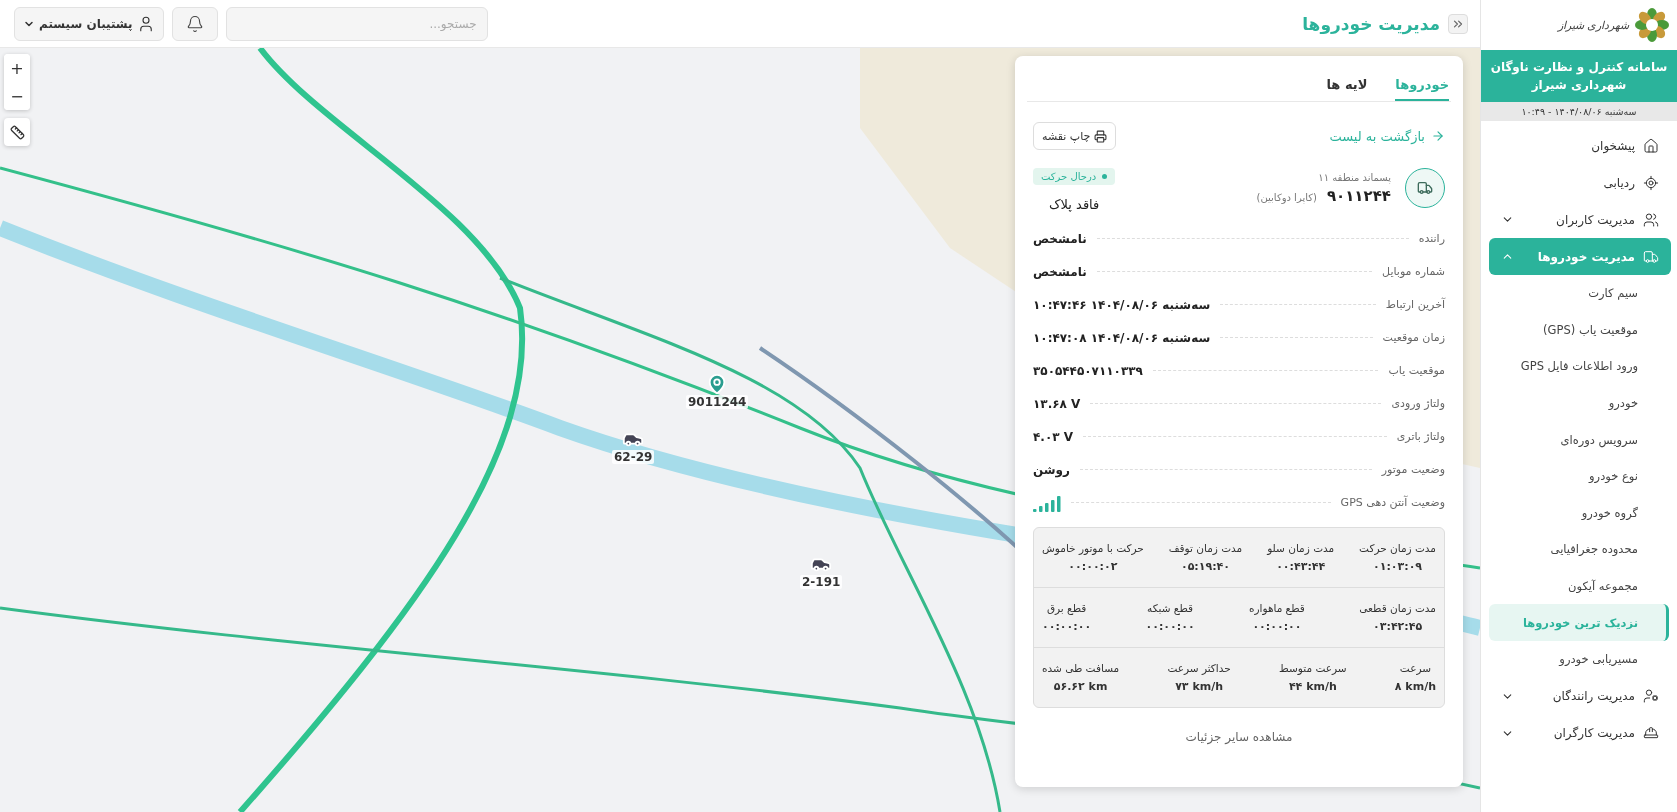 The height and width of the screenshot is (812, 1677). I want to click on user-gear-icon, so click(1651, 696).